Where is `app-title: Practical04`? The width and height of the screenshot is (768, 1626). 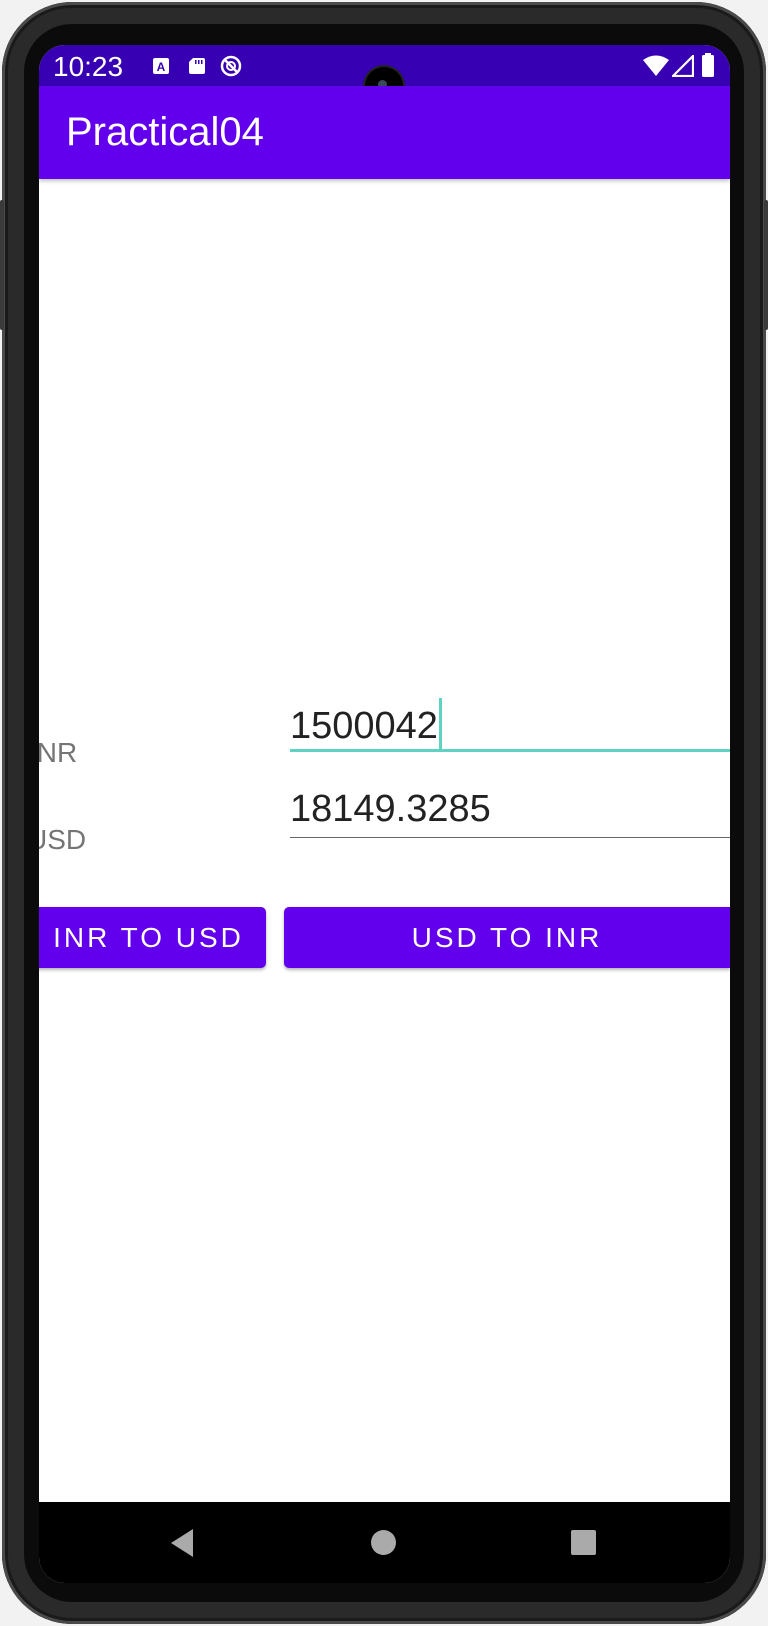 app-title: Practical04 is located at coordinates (165, 132).